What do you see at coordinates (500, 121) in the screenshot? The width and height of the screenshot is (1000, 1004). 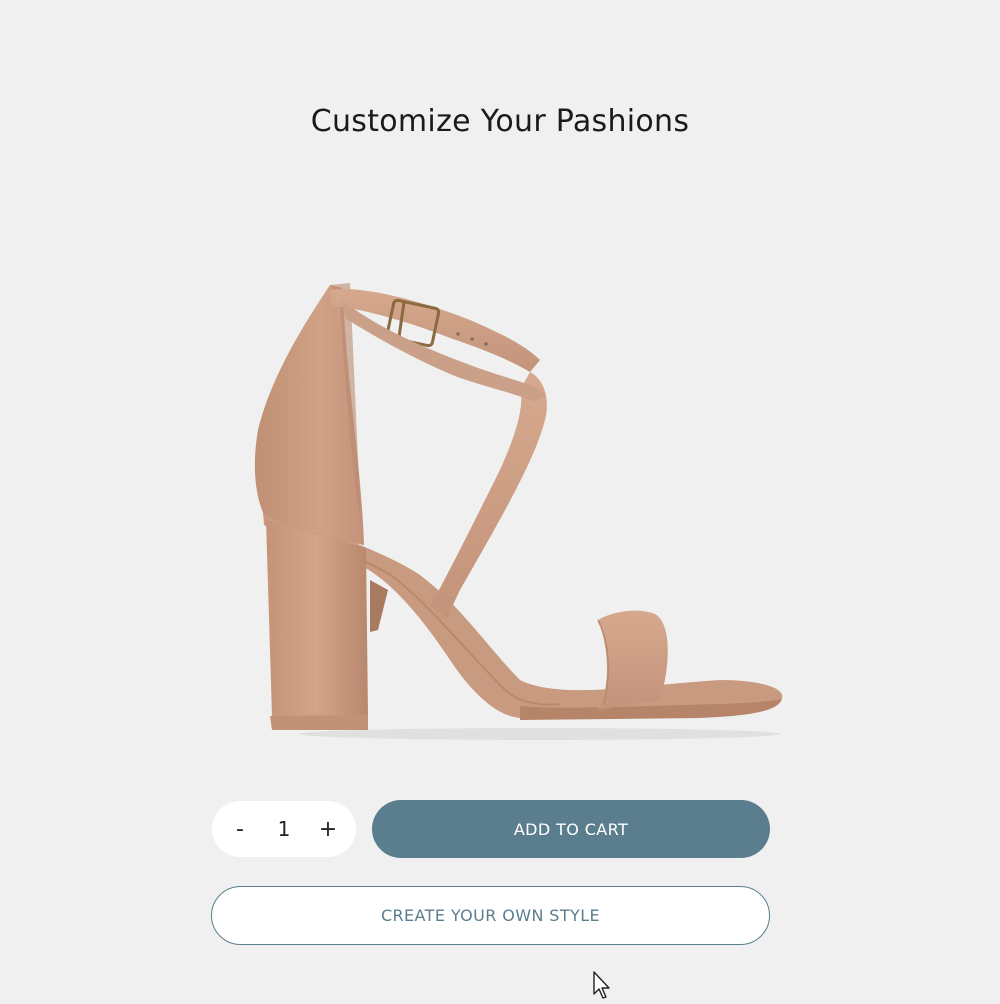 I see `page-title: Customize Your Pashions` at bounding box center [500, 121].